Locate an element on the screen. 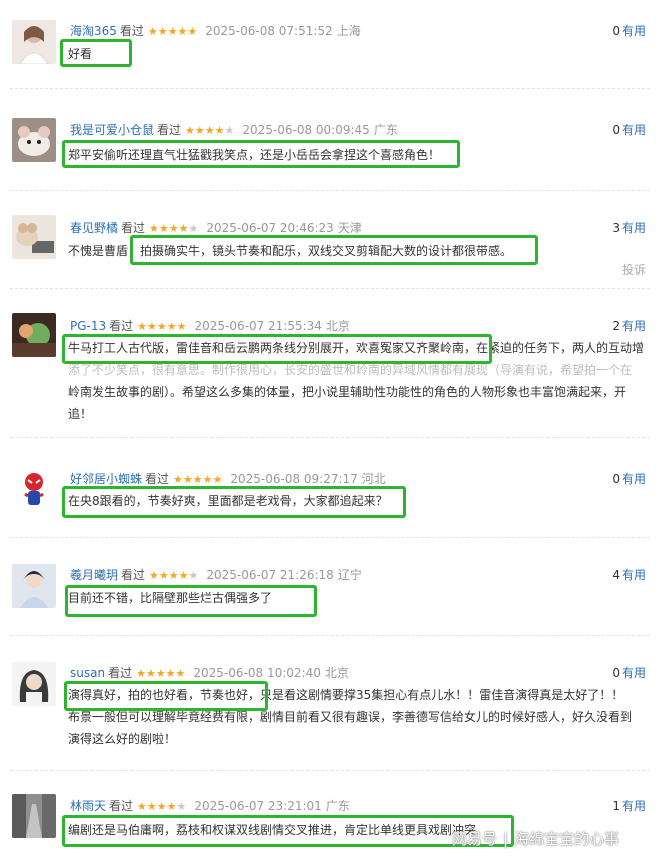 This screenshot has height=858, width=660. review-content: 不愧是曹盾，拍摄确实牛，镜头节奏和配乐，双线交叉剪辑配大数的设计都很带感。 is located at coordinates (358, 251).